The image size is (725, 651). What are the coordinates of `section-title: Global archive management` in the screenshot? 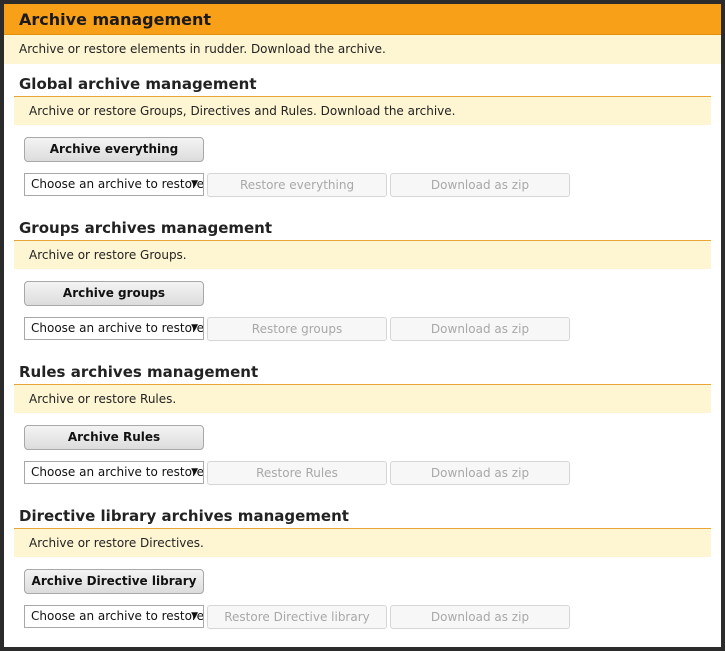 It's located at (138, 84).